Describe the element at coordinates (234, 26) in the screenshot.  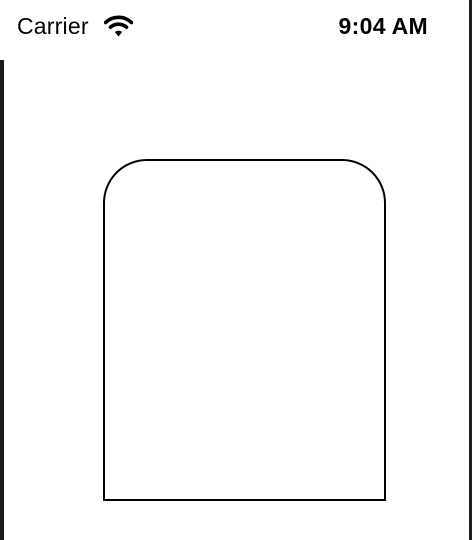
I see `status-bar: Carrier 9:04 AM` at that location.